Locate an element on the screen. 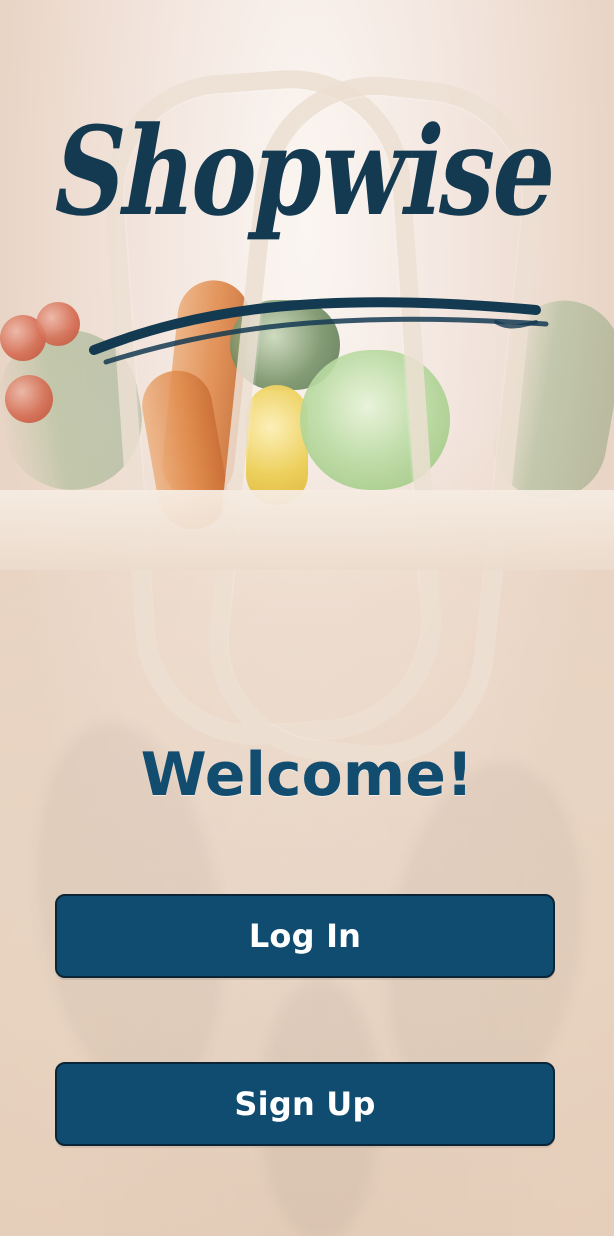  logo-swoosh is located at coordinates (319, 331).